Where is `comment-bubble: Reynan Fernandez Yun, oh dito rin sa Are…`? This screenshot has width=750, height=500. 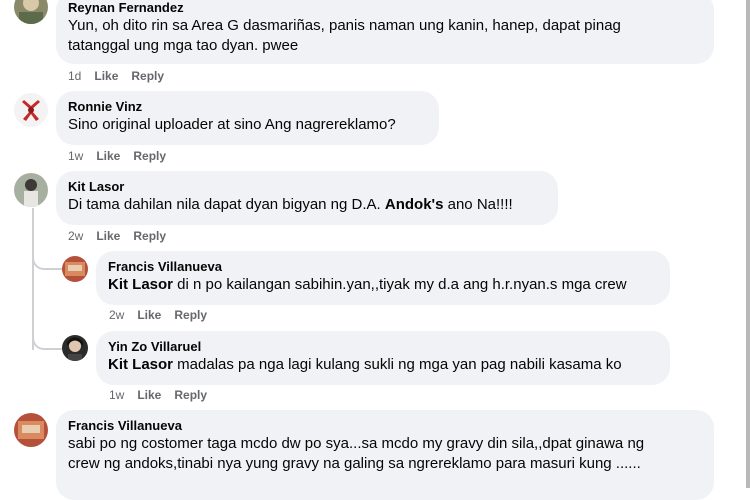
comment-bubble: Reynan Fernandez Yun, oh dito rin sa Are… is located at coordinates (385, 32).